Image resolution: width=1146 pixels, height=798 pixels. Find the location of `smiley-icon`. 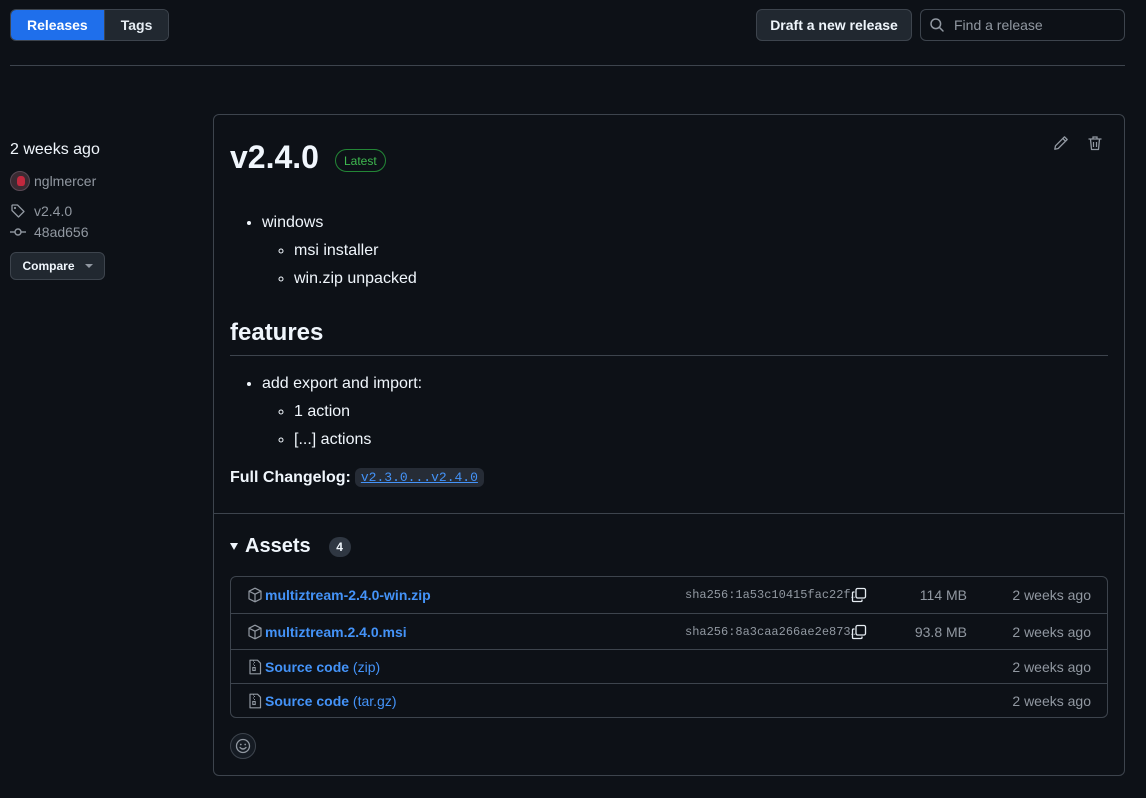

smiley-icon is located at coordinates (243, 746).